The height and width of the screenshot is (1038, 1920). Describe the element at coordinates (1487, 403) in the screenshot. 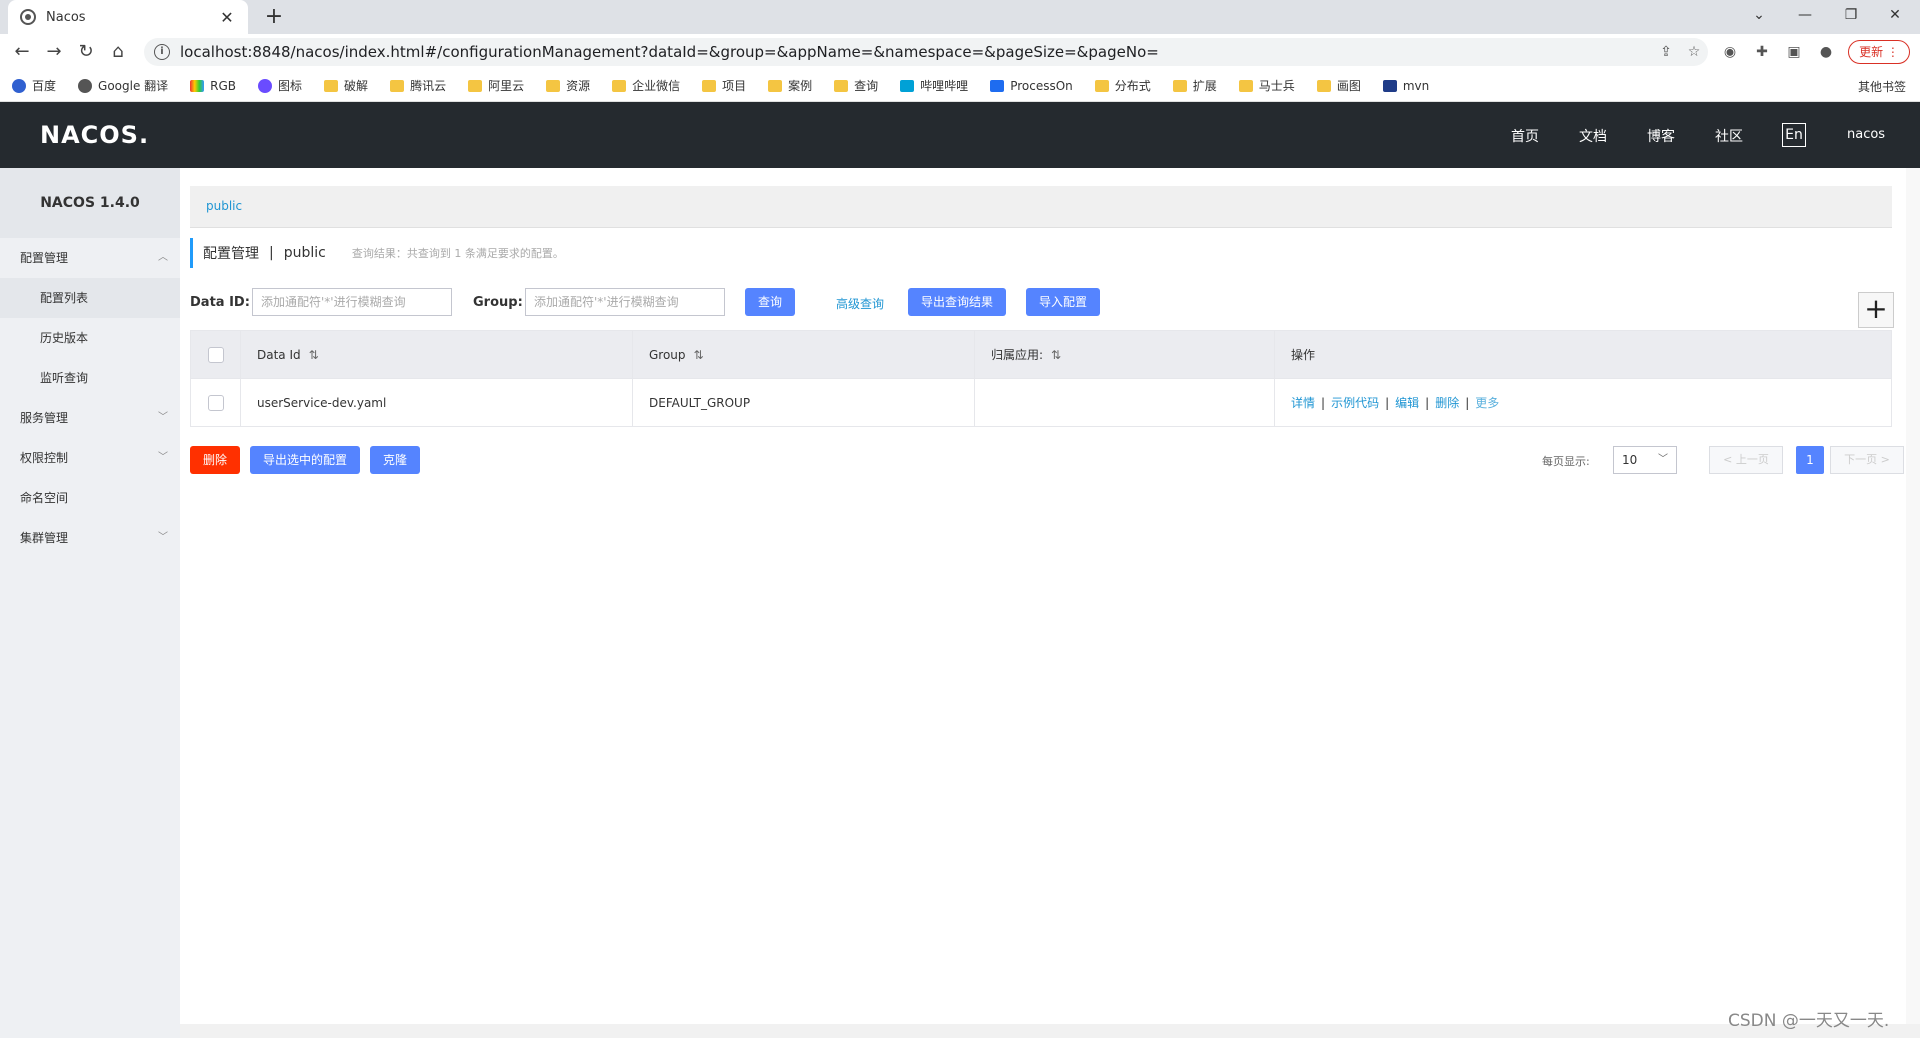

I see `more-link: 更多` at that location.